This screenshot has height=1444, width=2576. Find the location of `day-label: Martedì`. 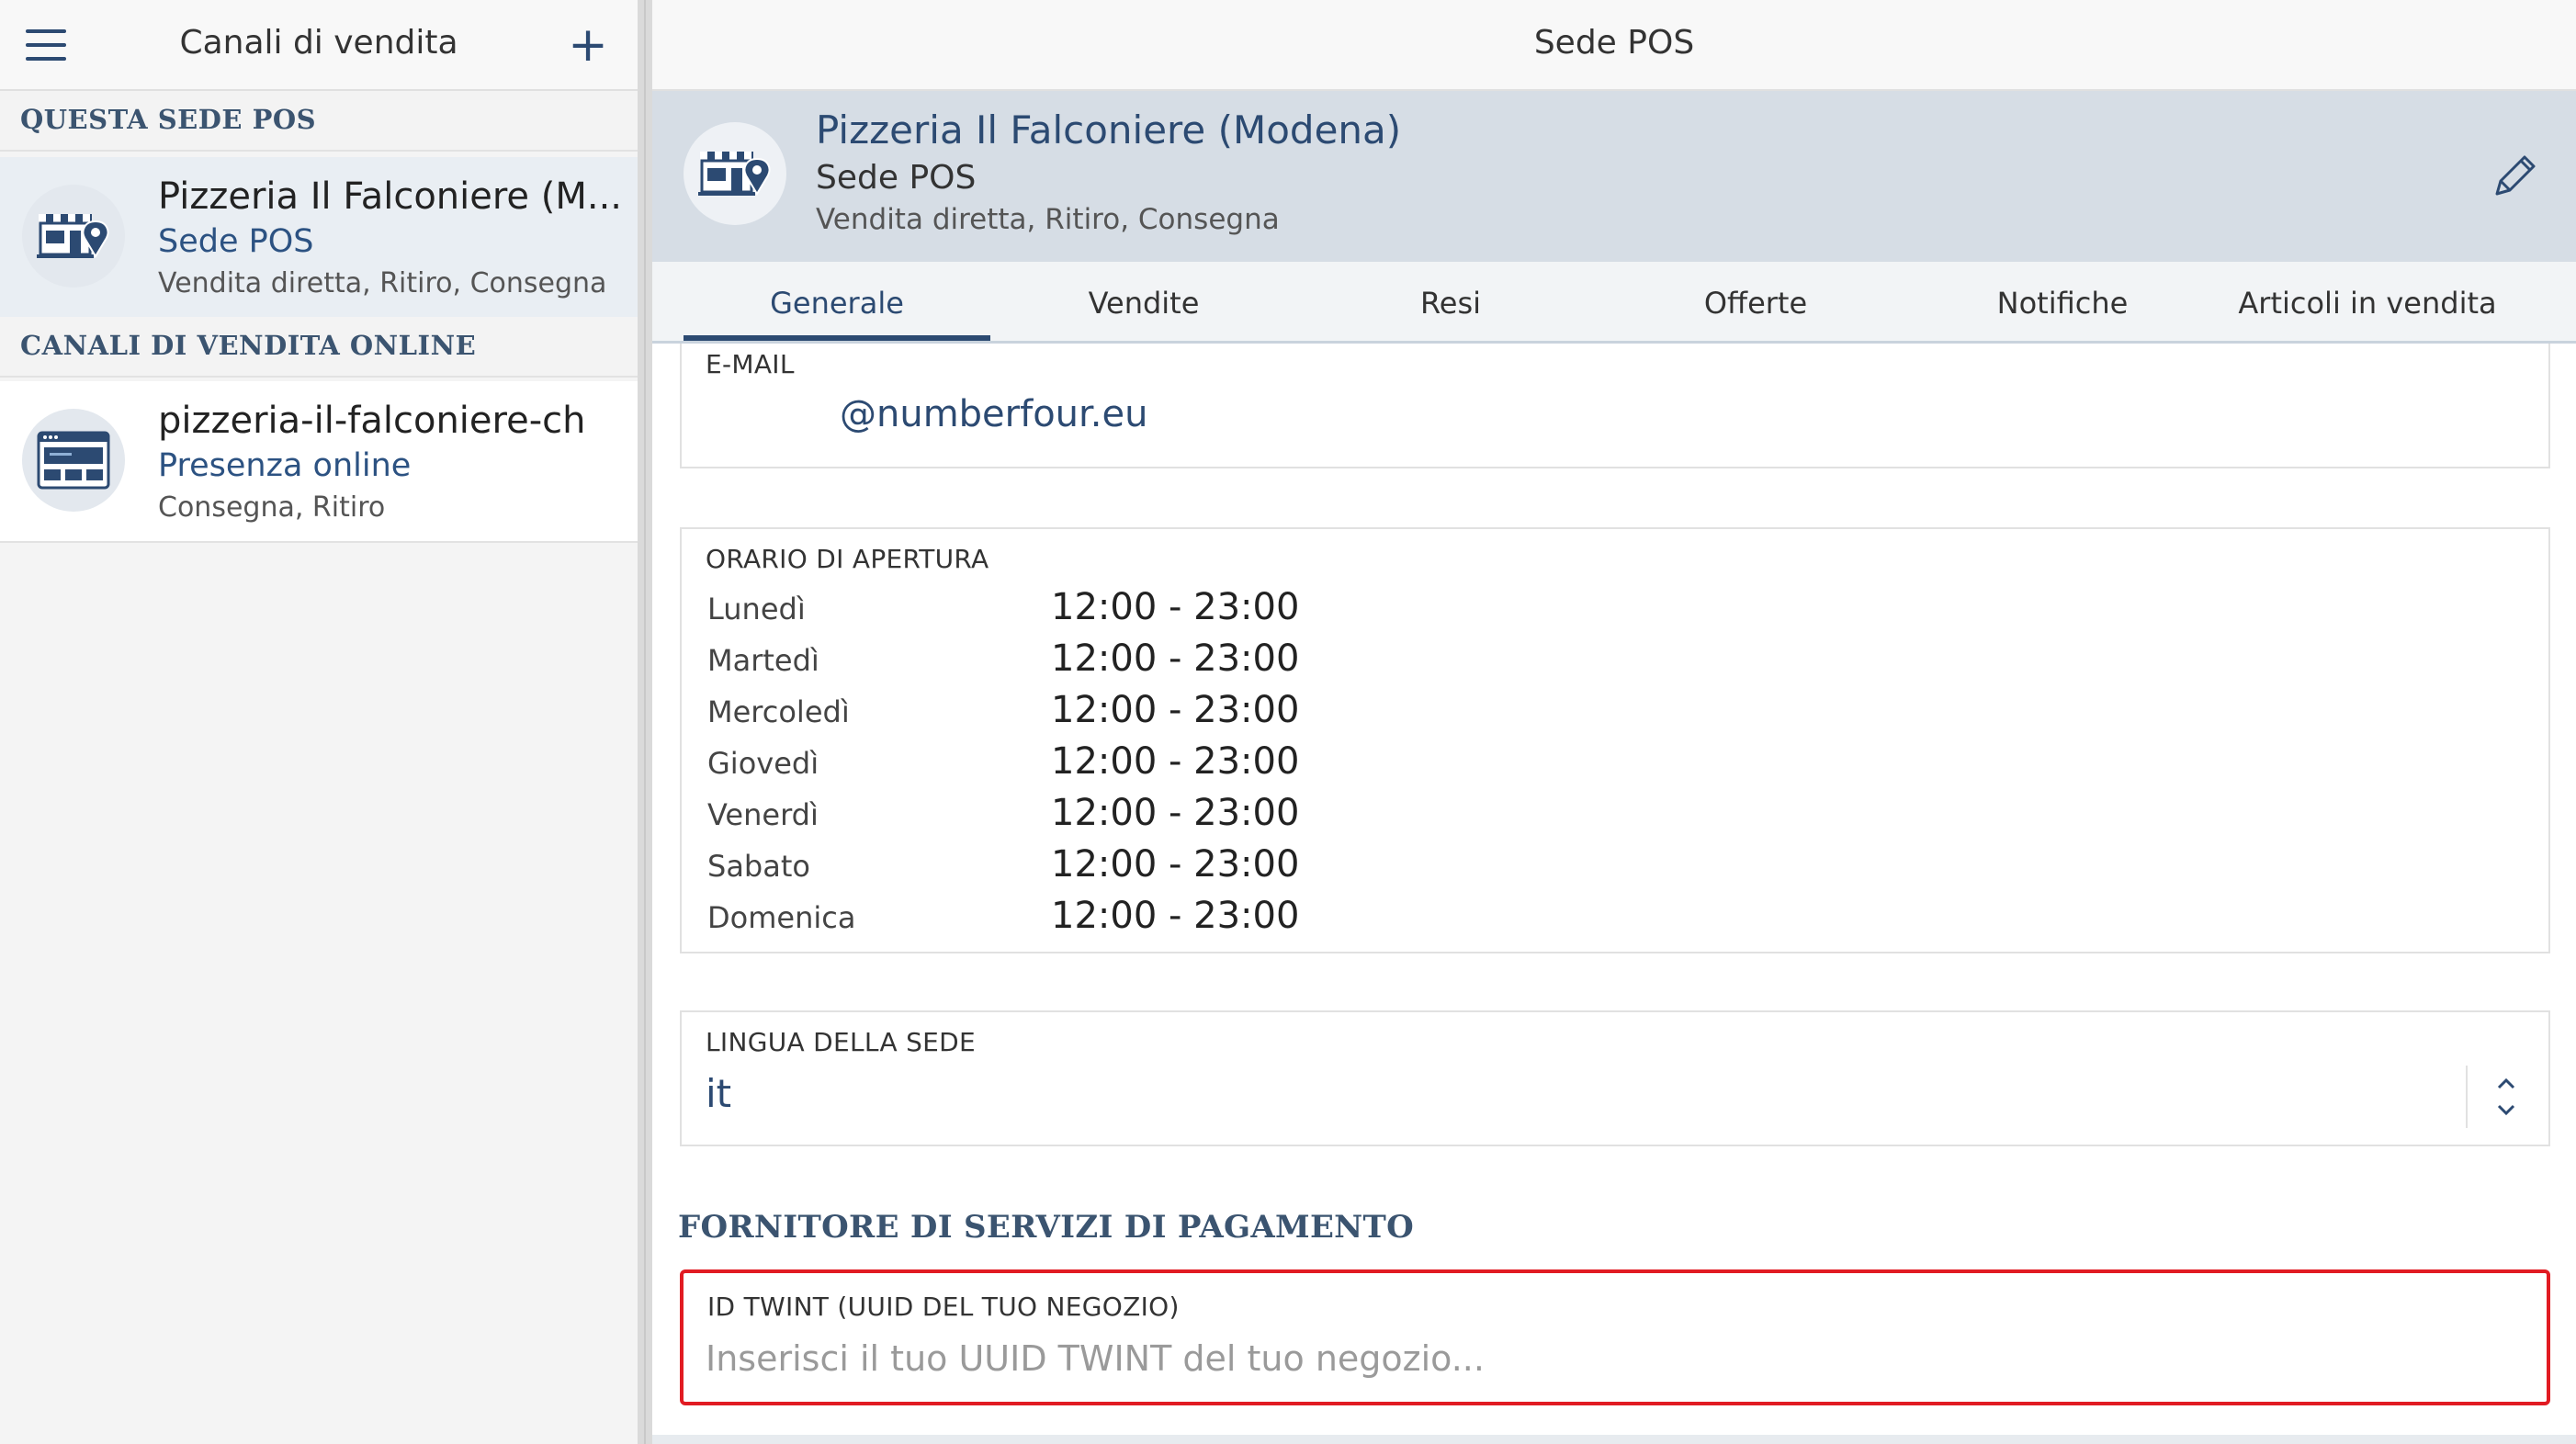

day-label: Martedì is located at coordinates (763, 661).